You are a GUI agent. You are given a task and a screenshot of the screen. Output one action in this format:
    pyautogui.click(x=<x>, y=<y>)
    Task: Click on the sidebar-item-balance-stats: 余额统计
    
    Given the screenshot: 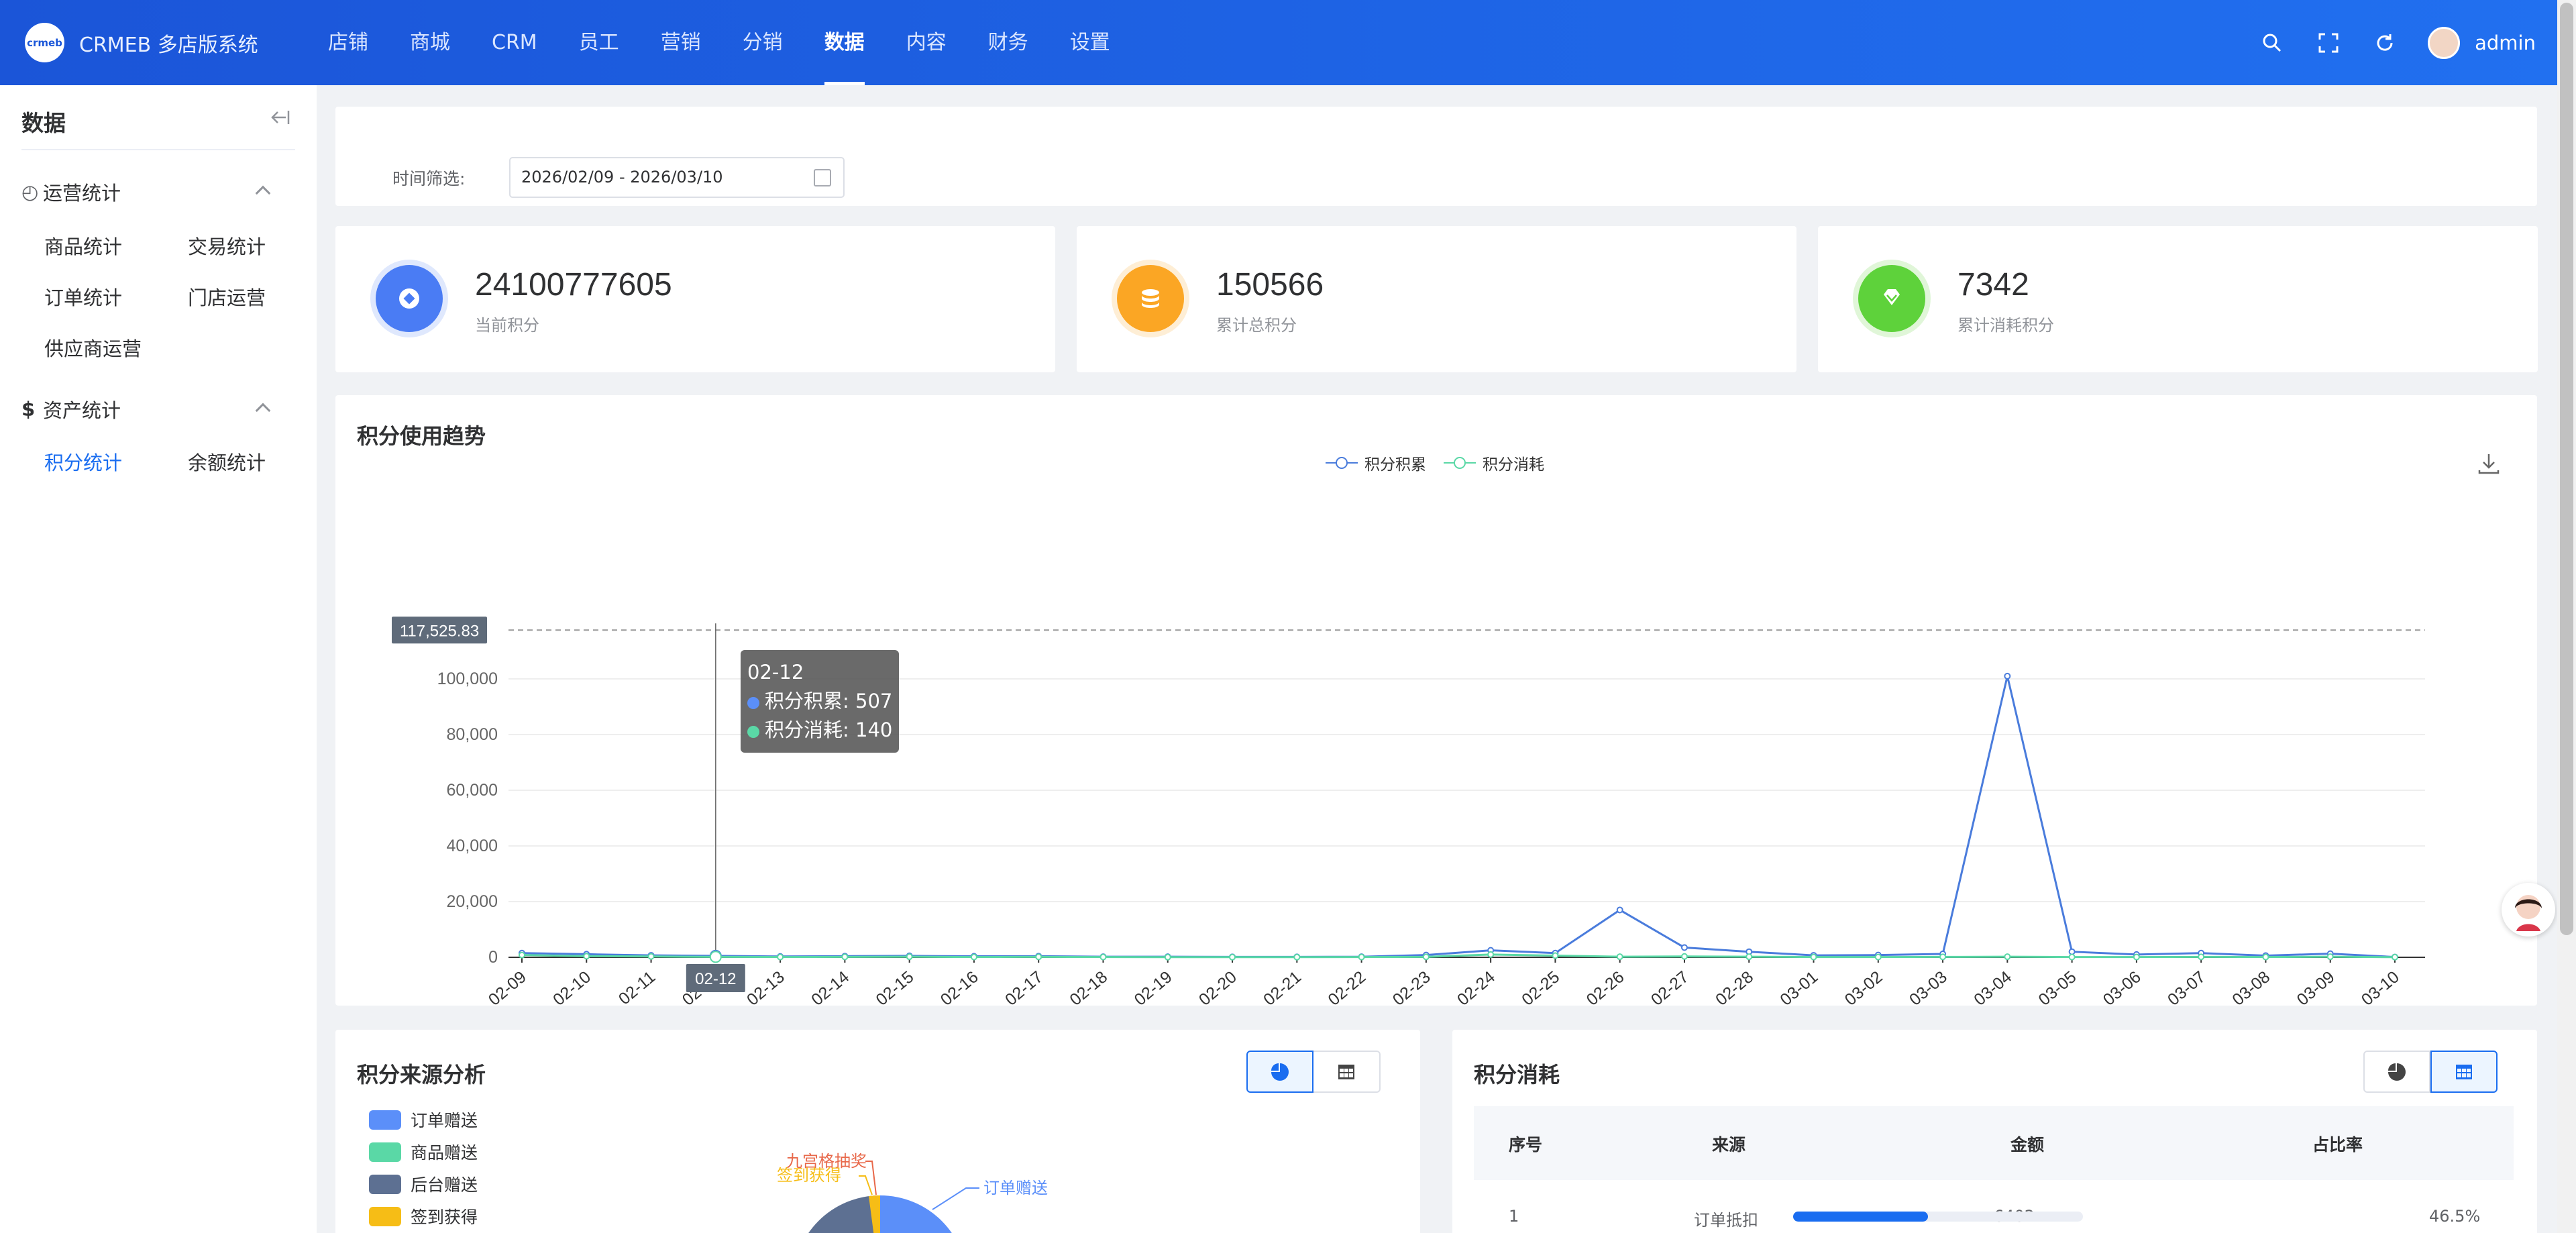 What is the action you would take?
    pyautogui.click(x=227, y=462)
    